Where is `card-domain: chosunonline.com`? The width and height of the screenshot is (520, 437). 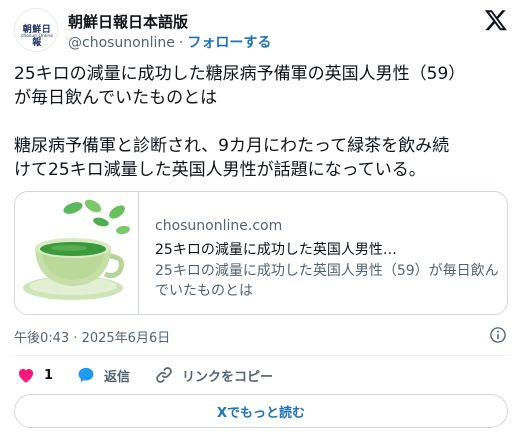 card-domain: chosunonline.com is located at coordinates (219, 226).